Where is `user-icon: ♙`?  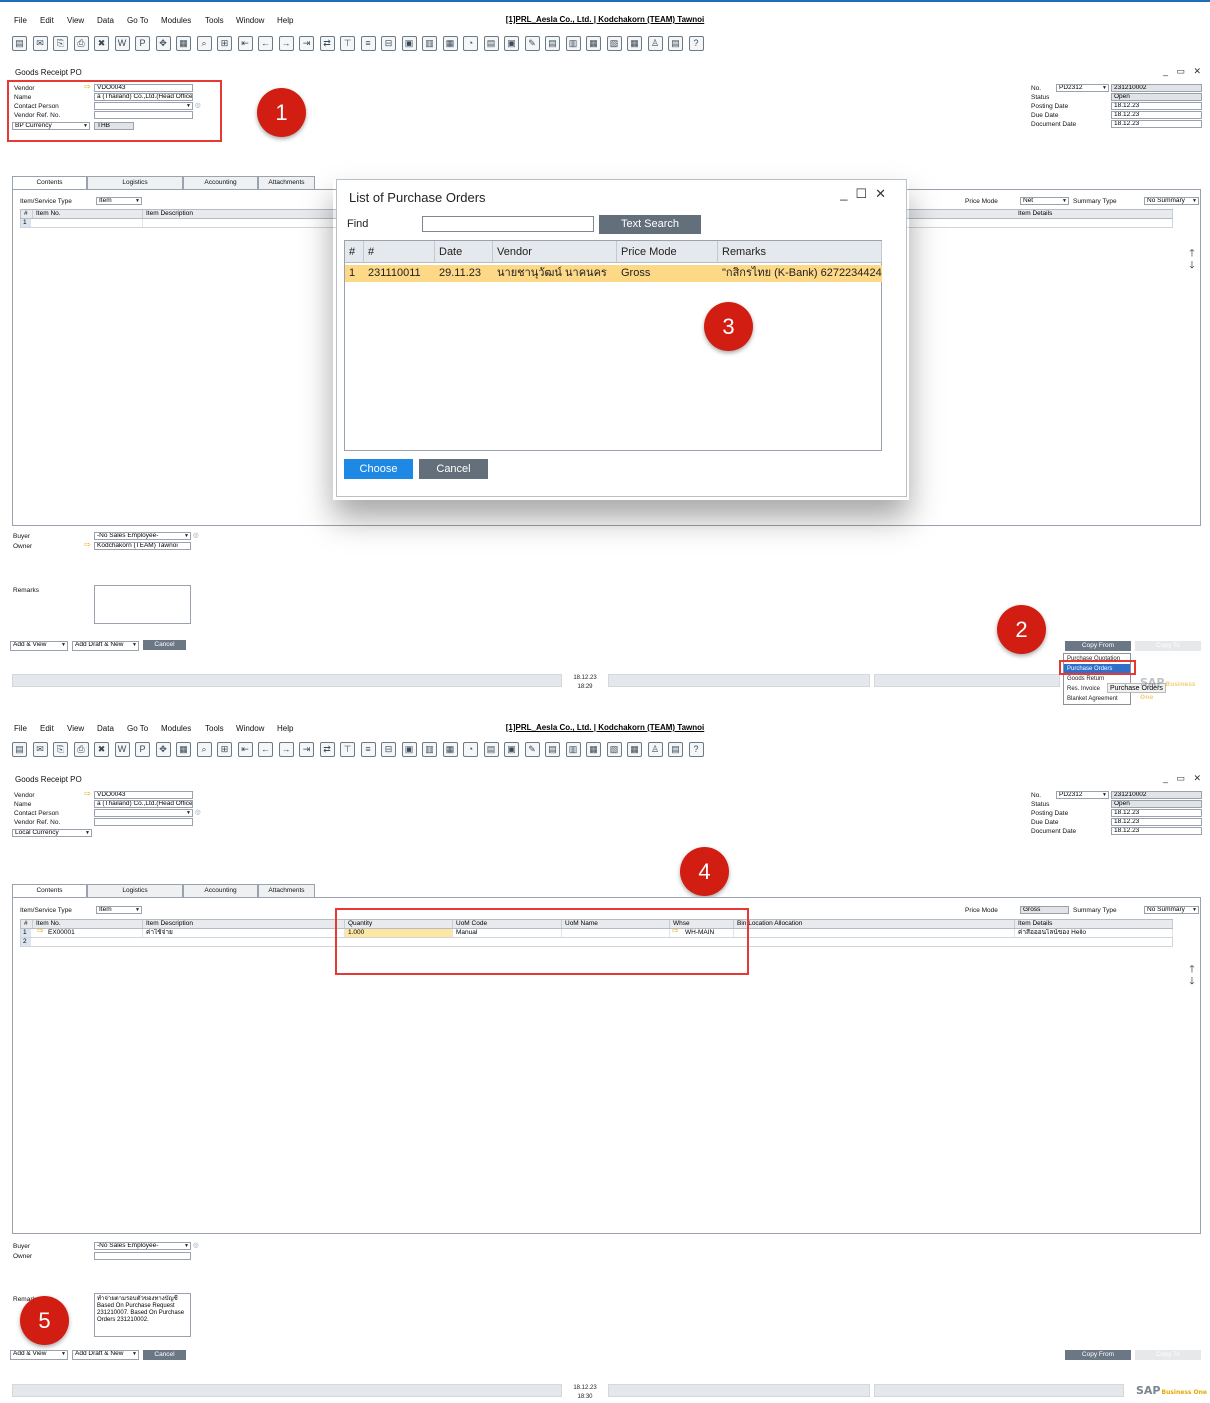
user-icon: ♙ is located at coordinates (655, 749).